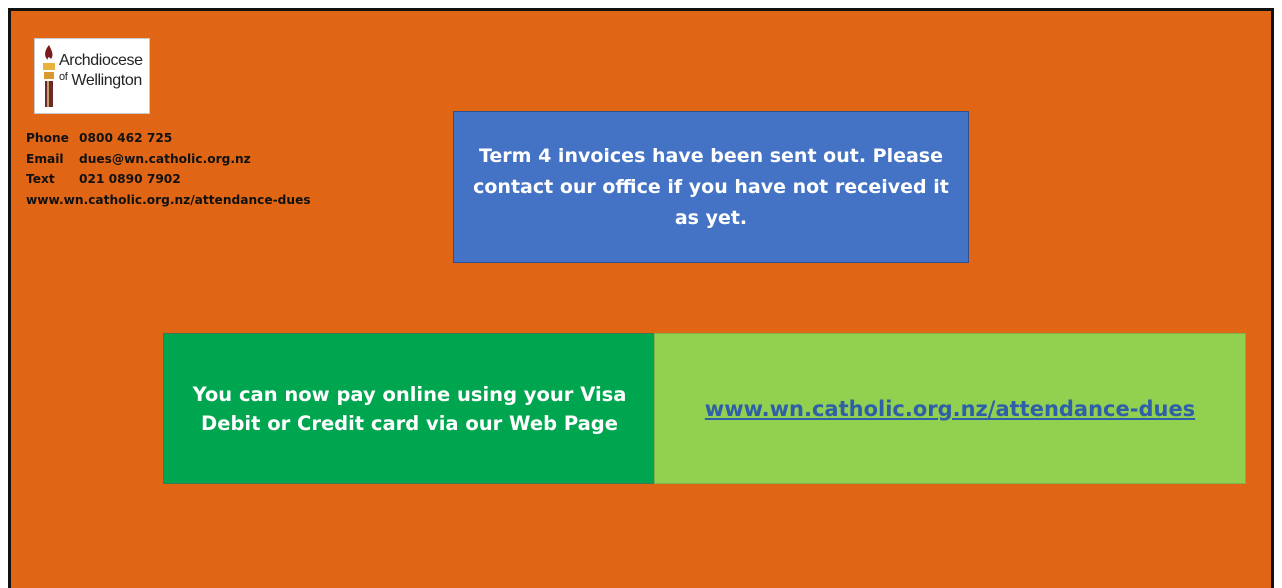  I want to click on contact-website: www.wn.catholic.org.nz/attendance-dues, so click(168, 200).